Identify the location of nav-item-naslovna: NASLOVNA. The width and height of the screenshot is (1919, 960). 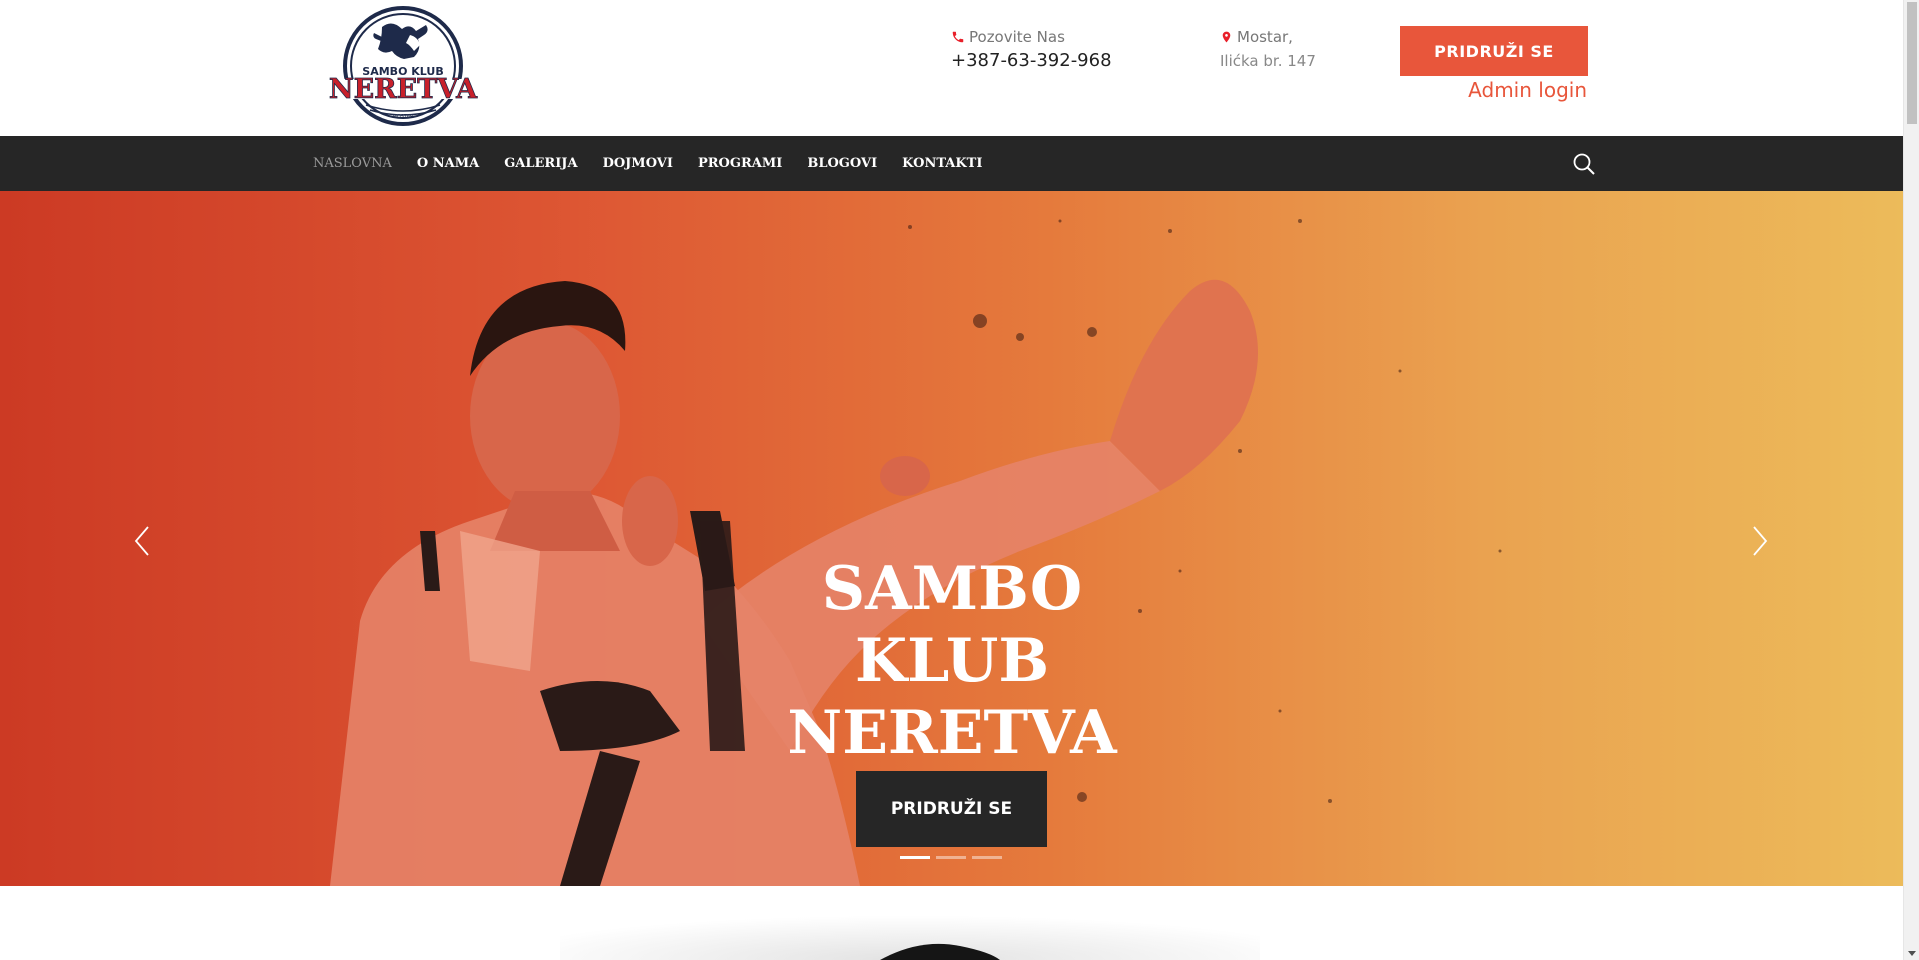
(352, 163).